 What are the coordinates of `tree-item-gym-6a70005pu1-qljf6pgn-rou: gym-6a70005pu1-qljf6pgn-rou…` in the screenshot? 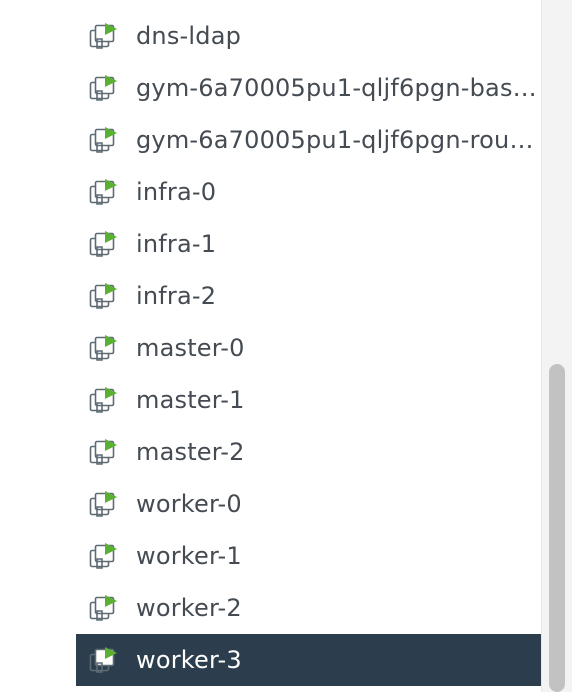 It's located at (271, 140).